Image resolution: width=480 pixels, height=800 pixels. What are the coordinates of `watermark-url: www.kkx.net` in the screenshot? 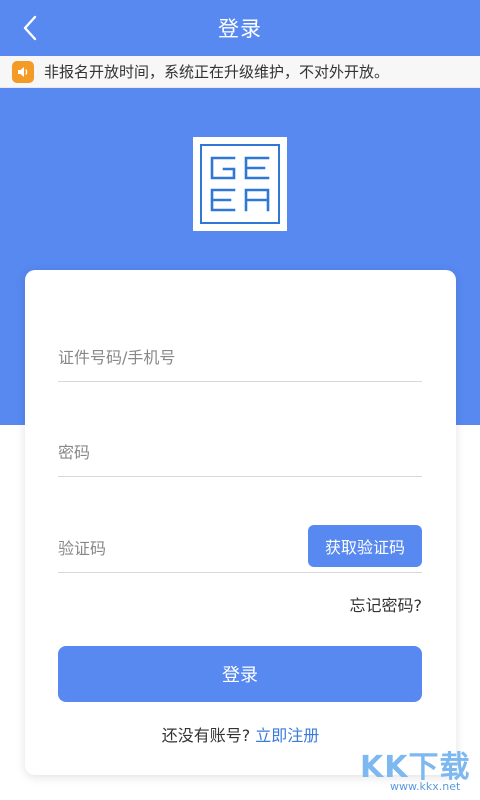 It's located at (425, 786).